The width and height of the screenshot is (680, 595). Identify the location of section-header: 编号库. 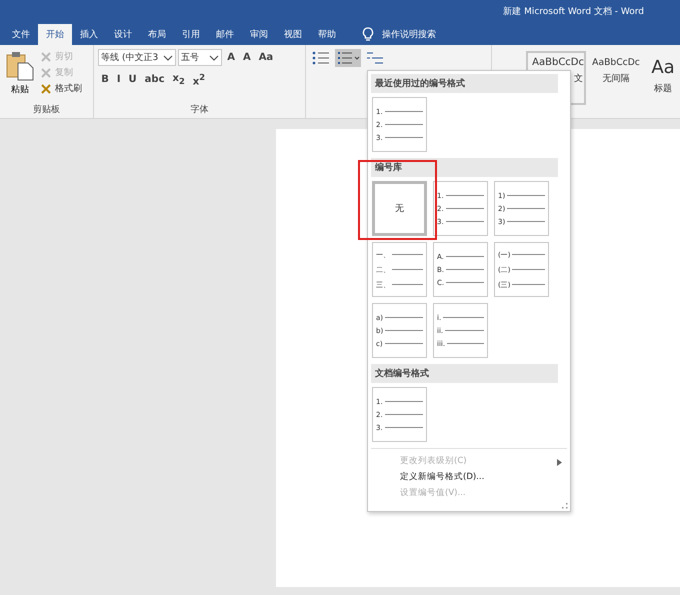
(464, 167).